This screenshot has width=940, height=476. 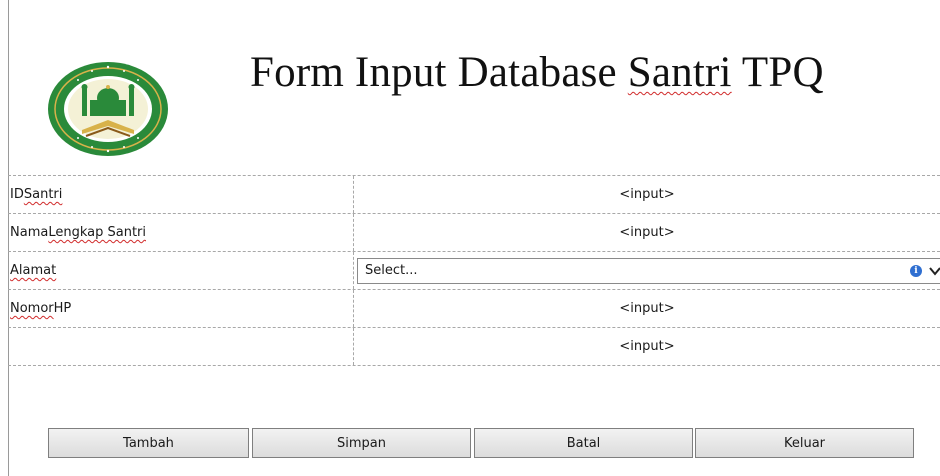 What do you see at coordinates (148, 443) in the screenshot?
I see `tambah-button: Tambah` at bounding box center [148, 443].